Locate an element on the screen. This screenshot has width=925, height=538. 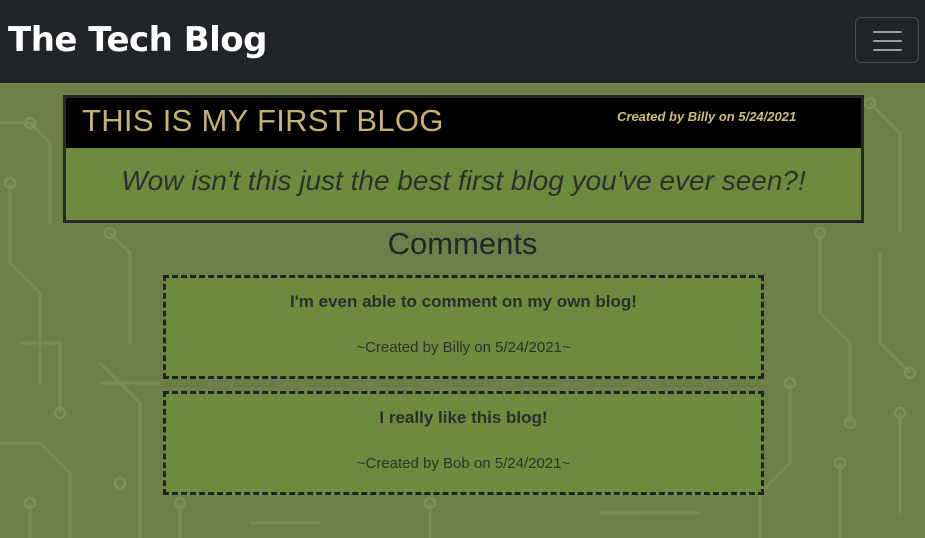
comment-text: I really like this blog! is located at coordinates (463, 417).